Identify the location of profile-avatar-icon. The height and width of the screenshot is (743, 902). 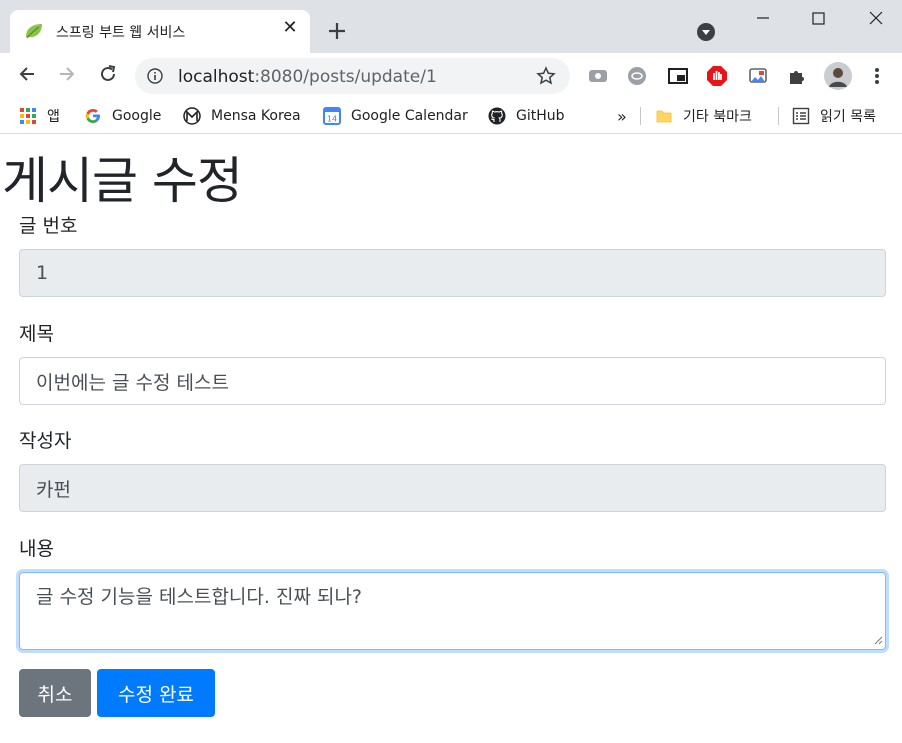
(838, 76).